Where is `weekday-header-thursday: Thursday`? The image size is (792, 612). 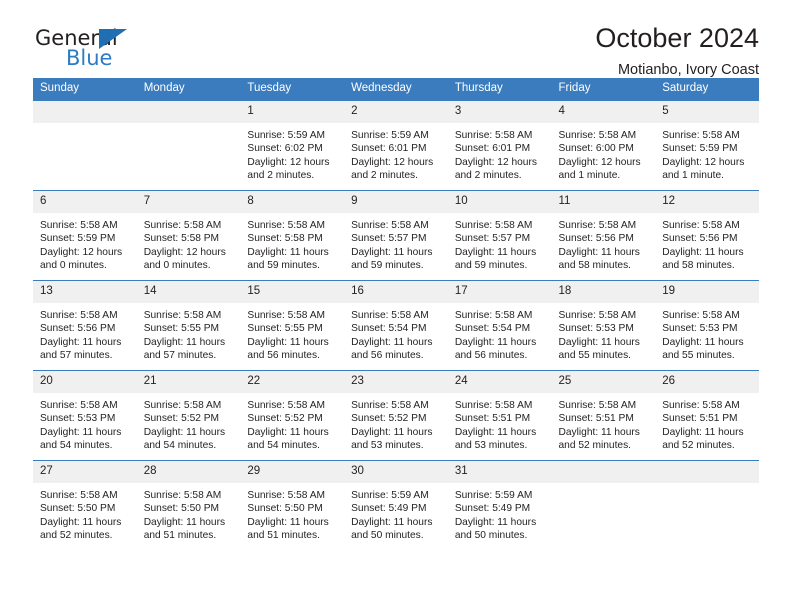 weekday-header-thursday: Thursday is located at coordinates (499, 89).